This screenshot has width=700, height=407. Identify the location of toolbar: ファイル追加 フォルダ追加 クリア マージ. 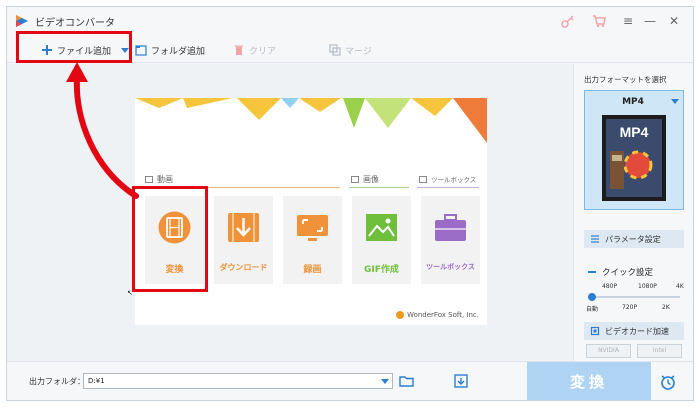
(350, 49).